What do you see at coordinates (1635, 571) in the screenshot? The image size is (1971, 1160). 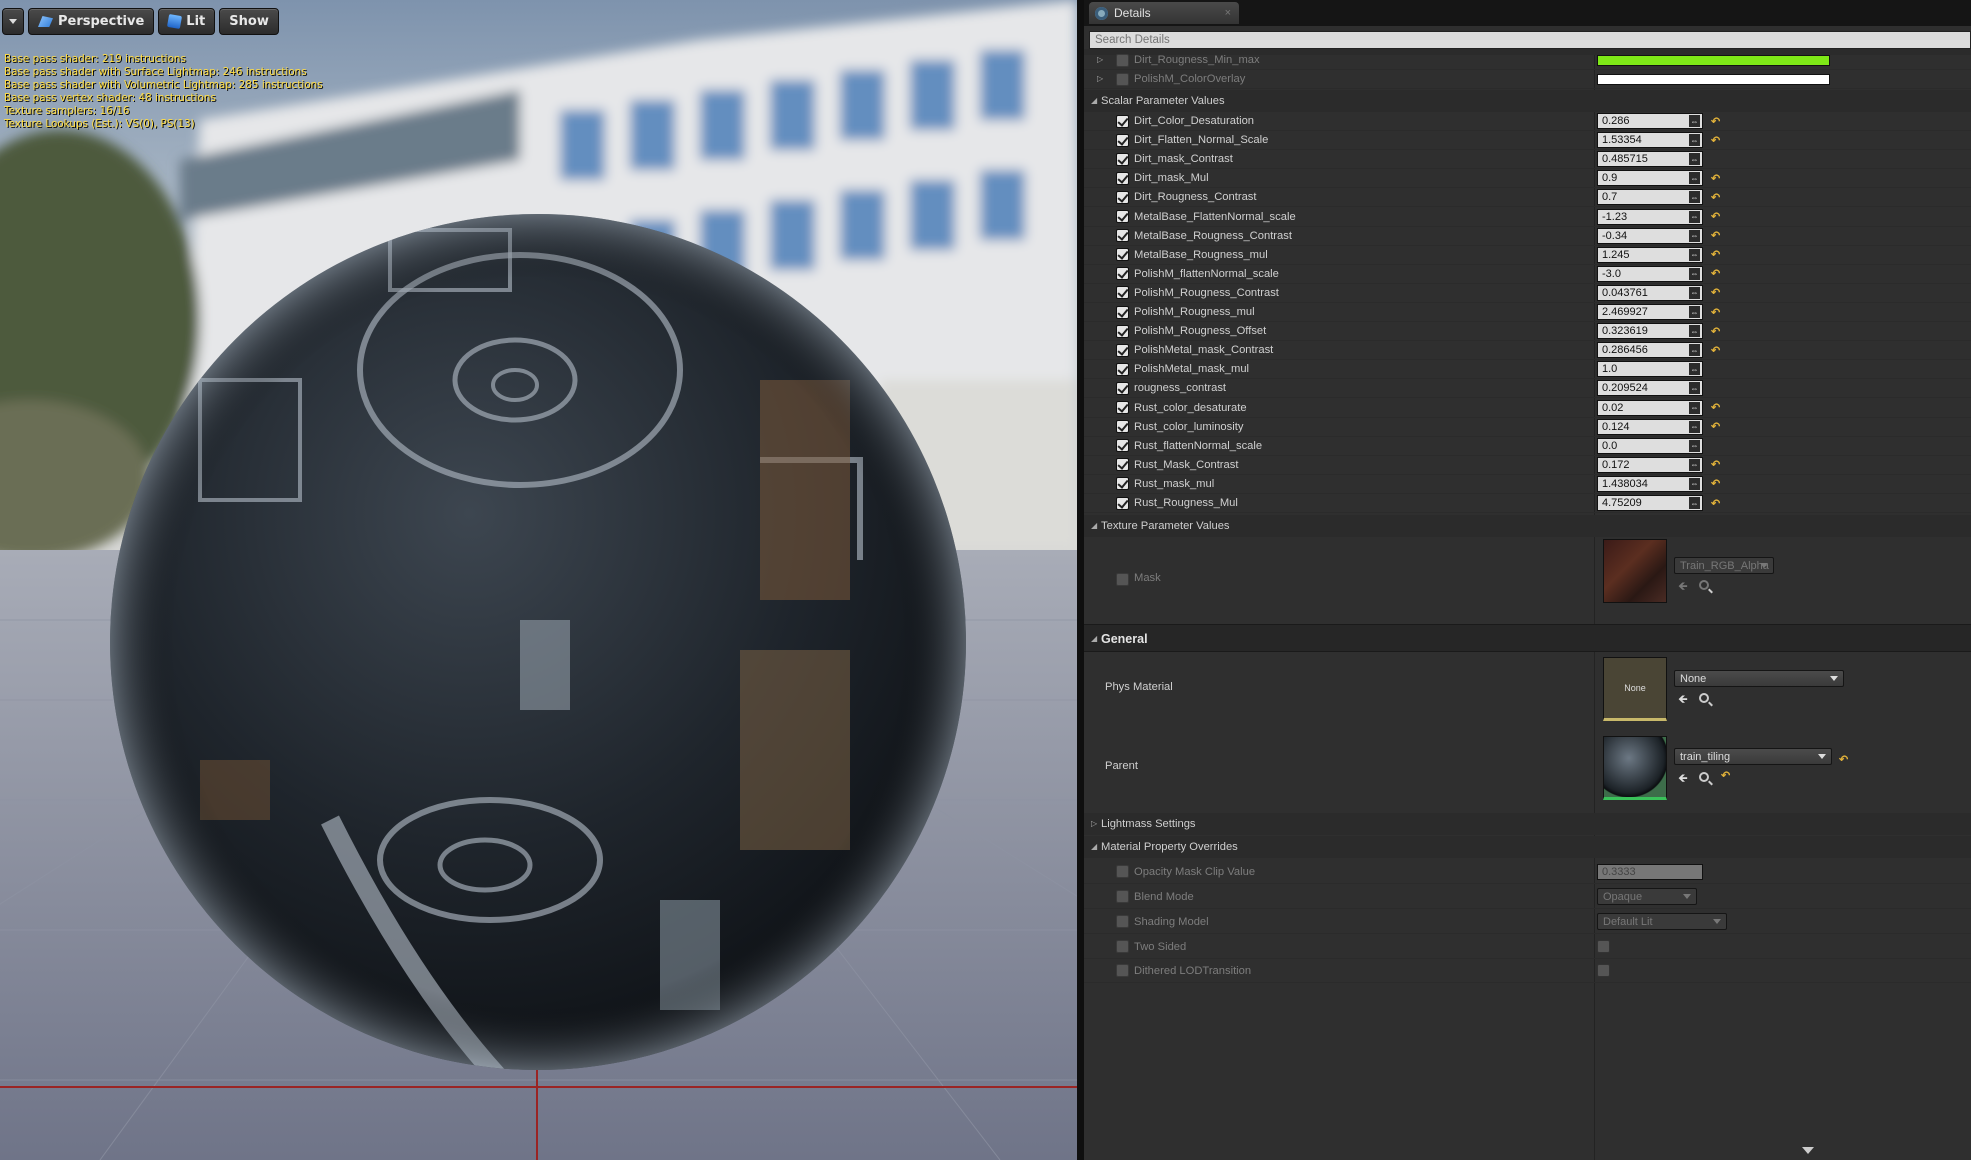 I see `texture-thumbnail` at bounding box center [1635, 571].